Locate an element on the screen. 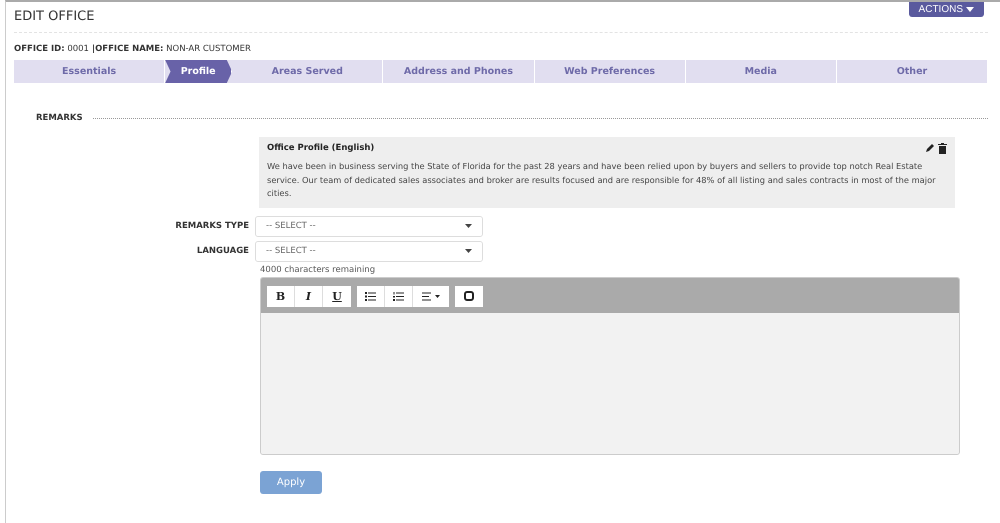  wizard-step-tab: Areas Served is located at coordinates (308, 71).